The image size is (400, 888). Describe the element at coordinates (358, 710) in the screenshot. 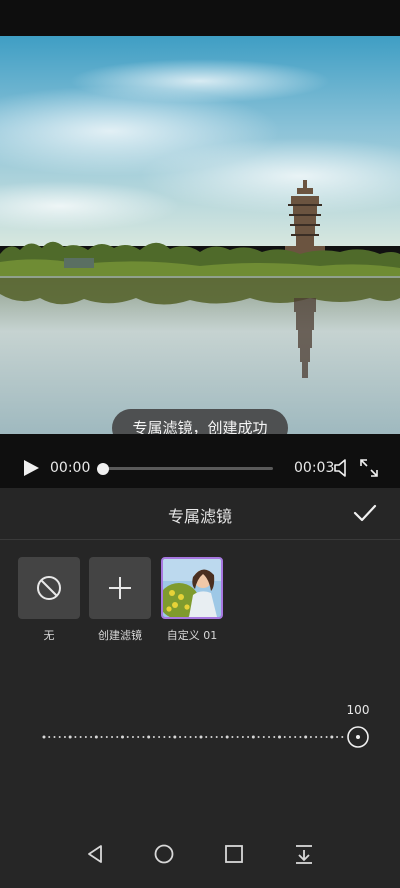

I see `intensity-value: 100` at that location.